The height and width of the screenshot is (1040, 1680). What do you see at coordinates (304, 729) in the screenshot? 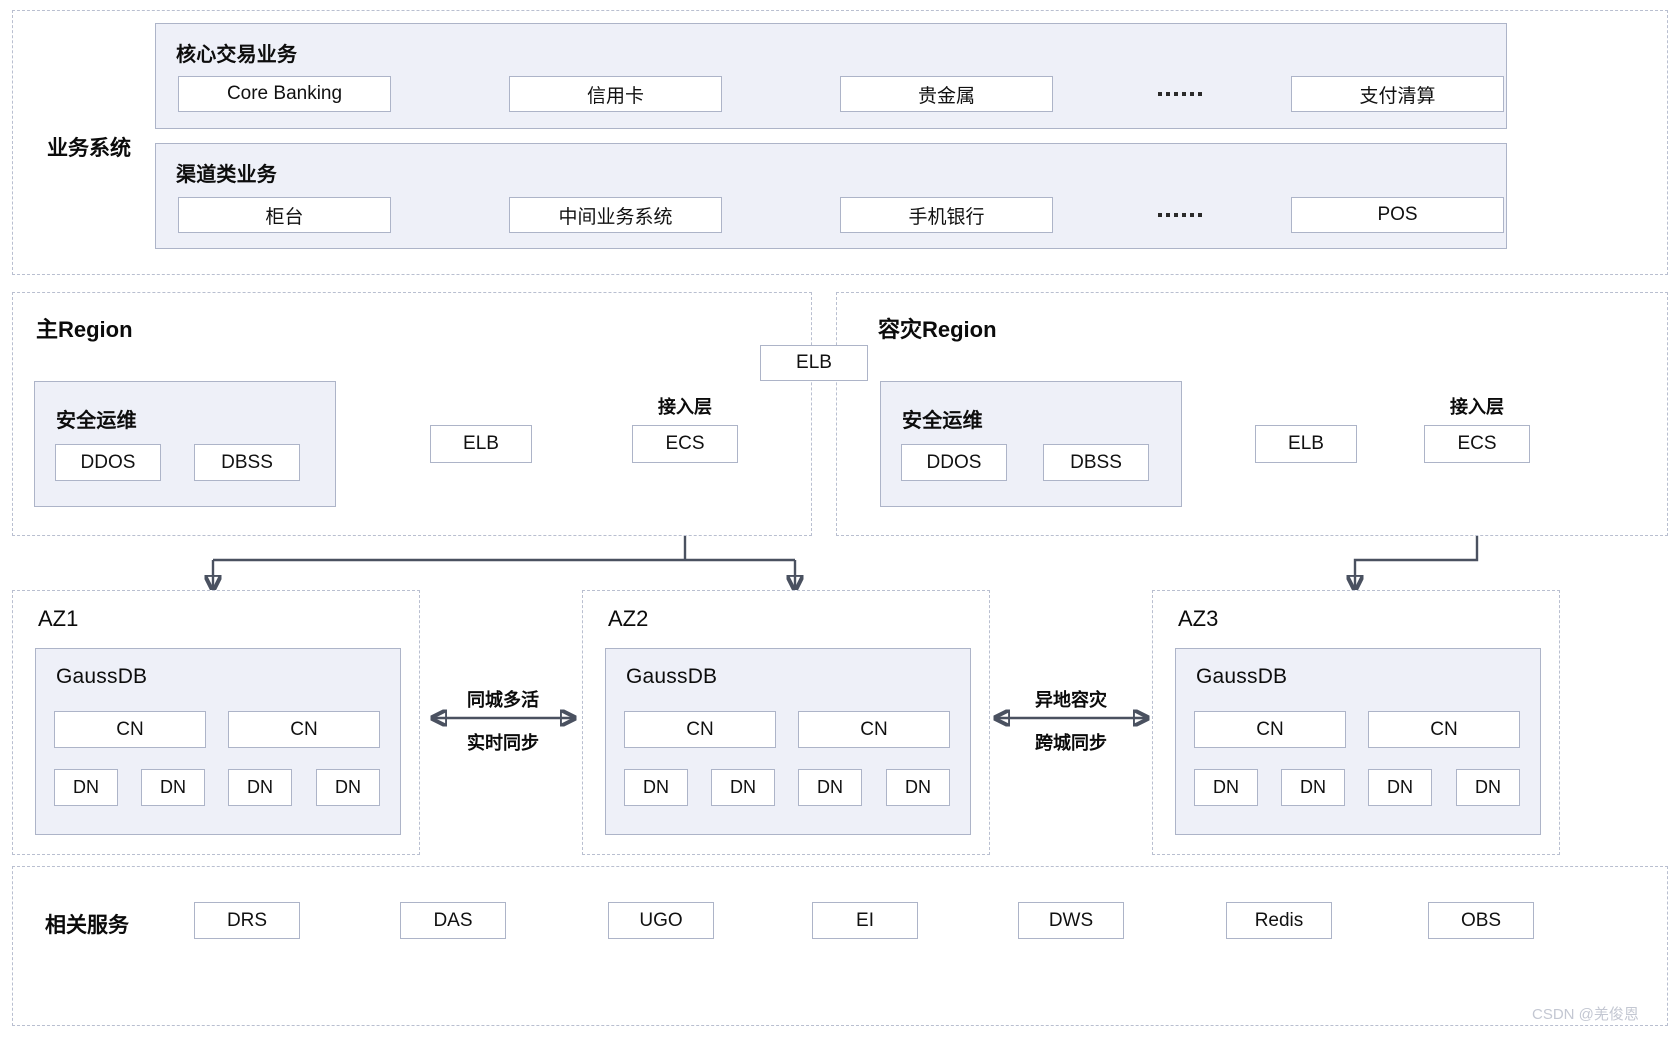
I see `az1-cn-node-2: CN` at bounding box center [304, 729].